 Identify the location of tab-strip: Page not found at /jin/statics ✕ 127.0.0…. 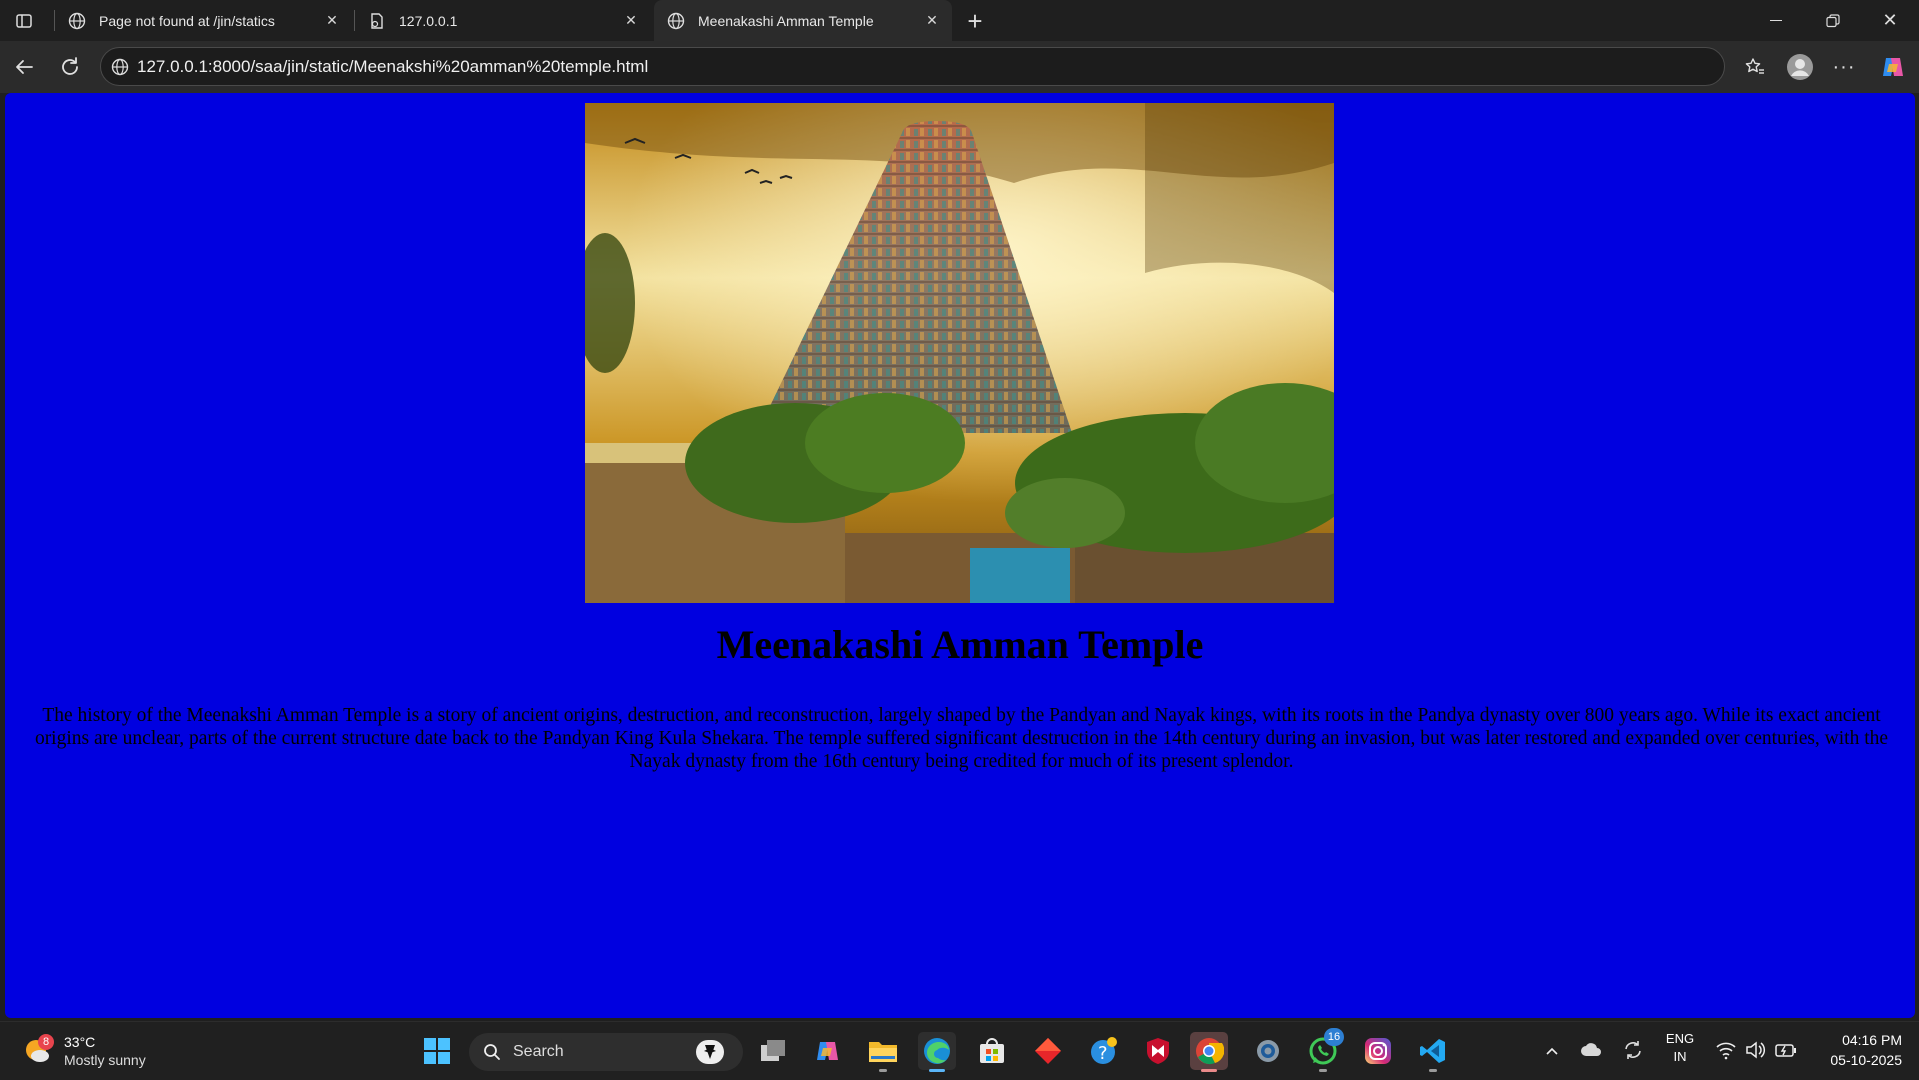
(959, 20).